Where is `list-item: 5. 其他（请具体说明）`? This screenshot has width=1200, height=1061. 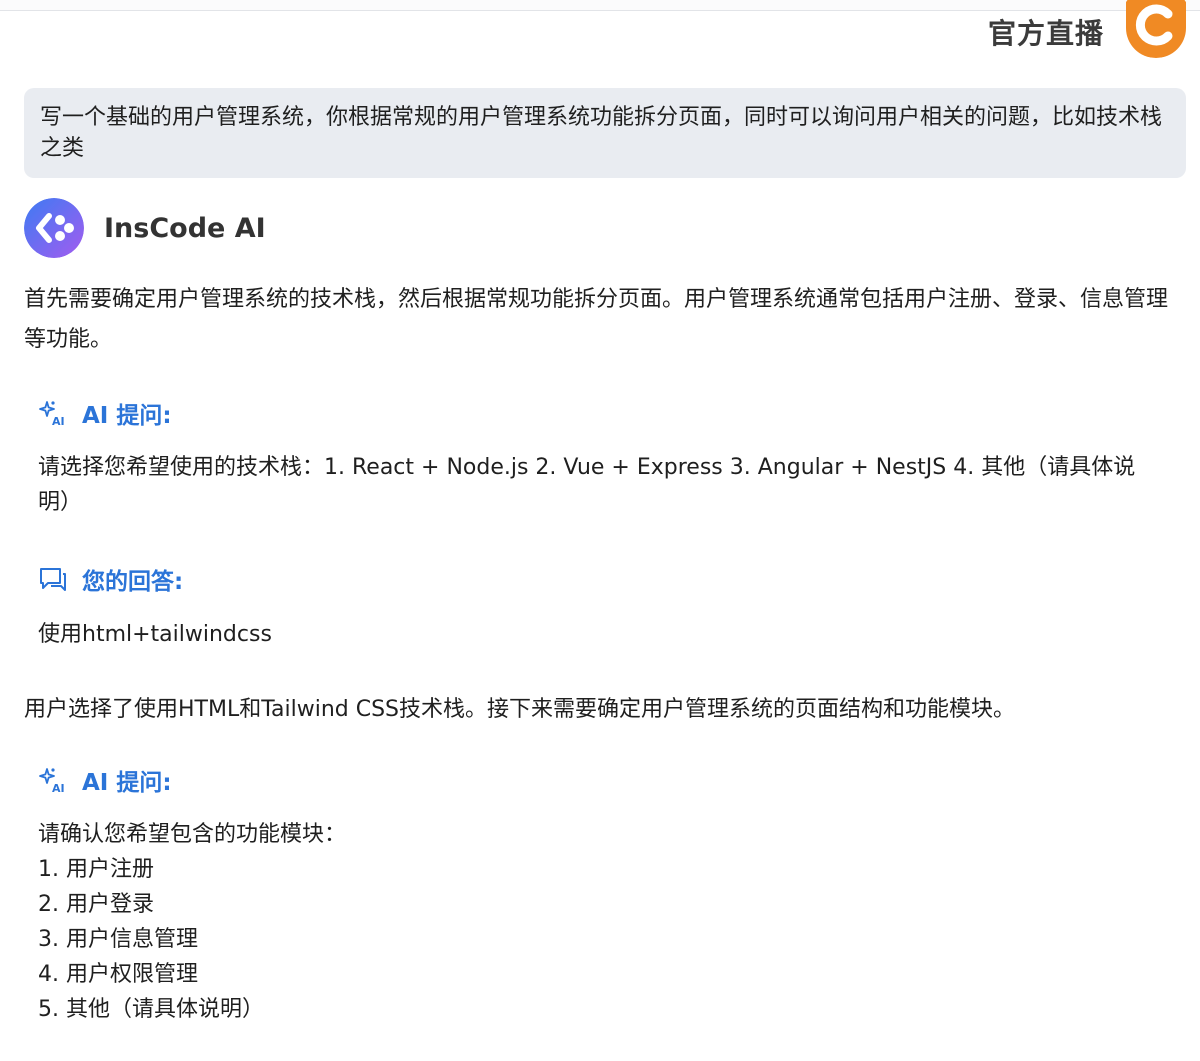 list-item: 5. 其他（请具体说明） is located at coordinates (151, 1009).